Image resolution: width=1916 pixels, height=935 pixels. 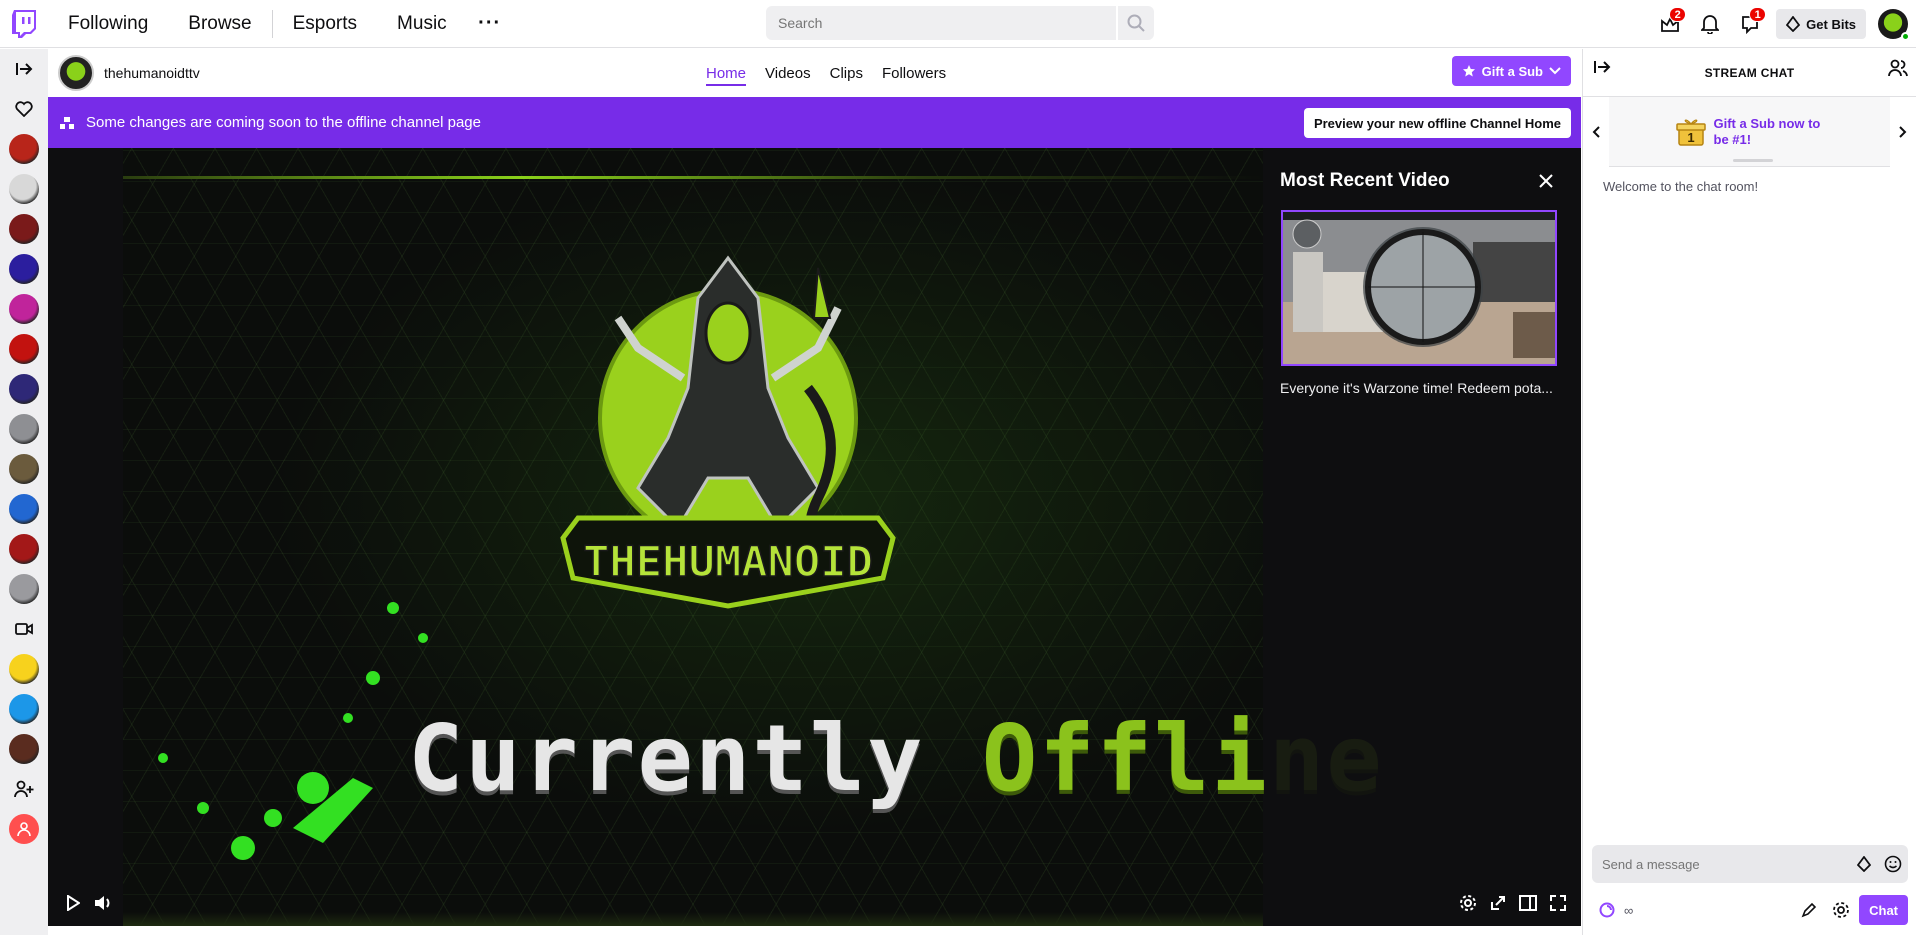 What do you see at coordinates (1670, 24) in the screenshot?
I see `prime-loot-button: 2` at bounding box center [1670, 24].